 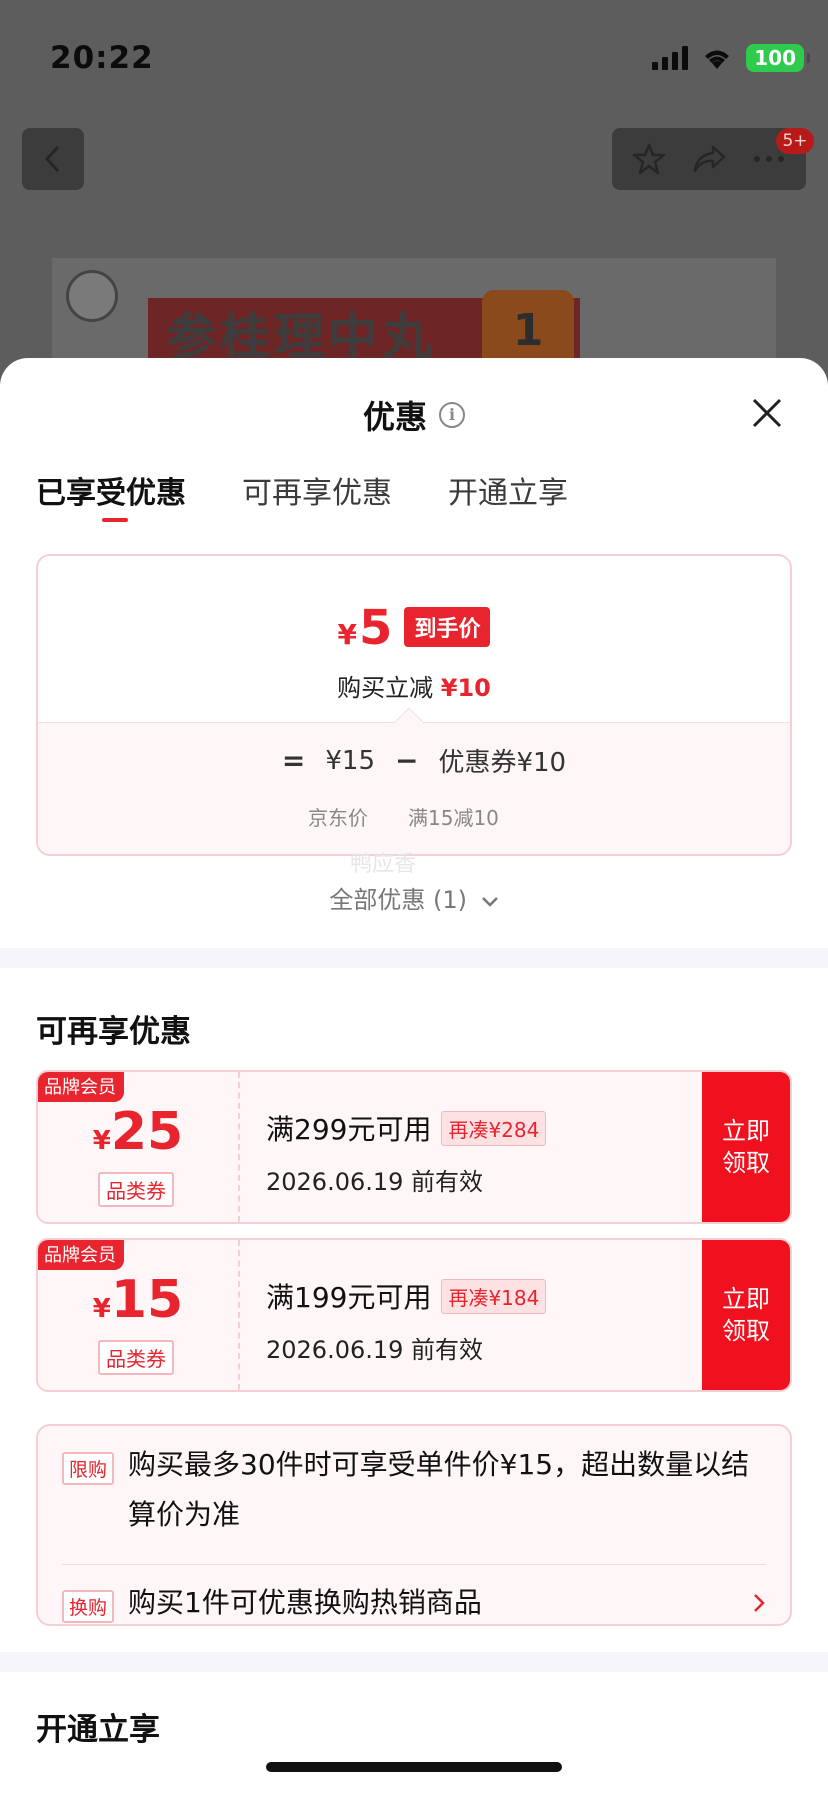 What do you see at coordinates (111, 493) in the screenshot?
I see `tab-enjoyed: 已享受优惠` at bounding box center [111, 493].